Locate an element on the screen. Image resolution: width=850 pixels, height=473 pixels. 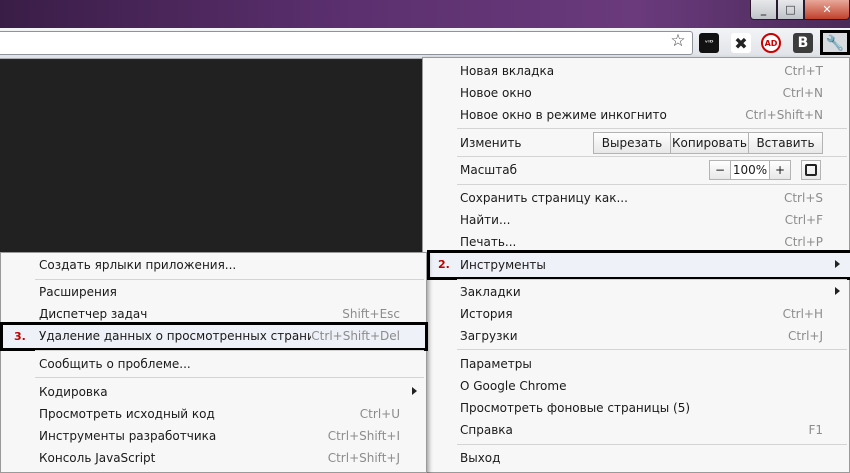
copy-button: Копировать is located at coordinates (710, 143).